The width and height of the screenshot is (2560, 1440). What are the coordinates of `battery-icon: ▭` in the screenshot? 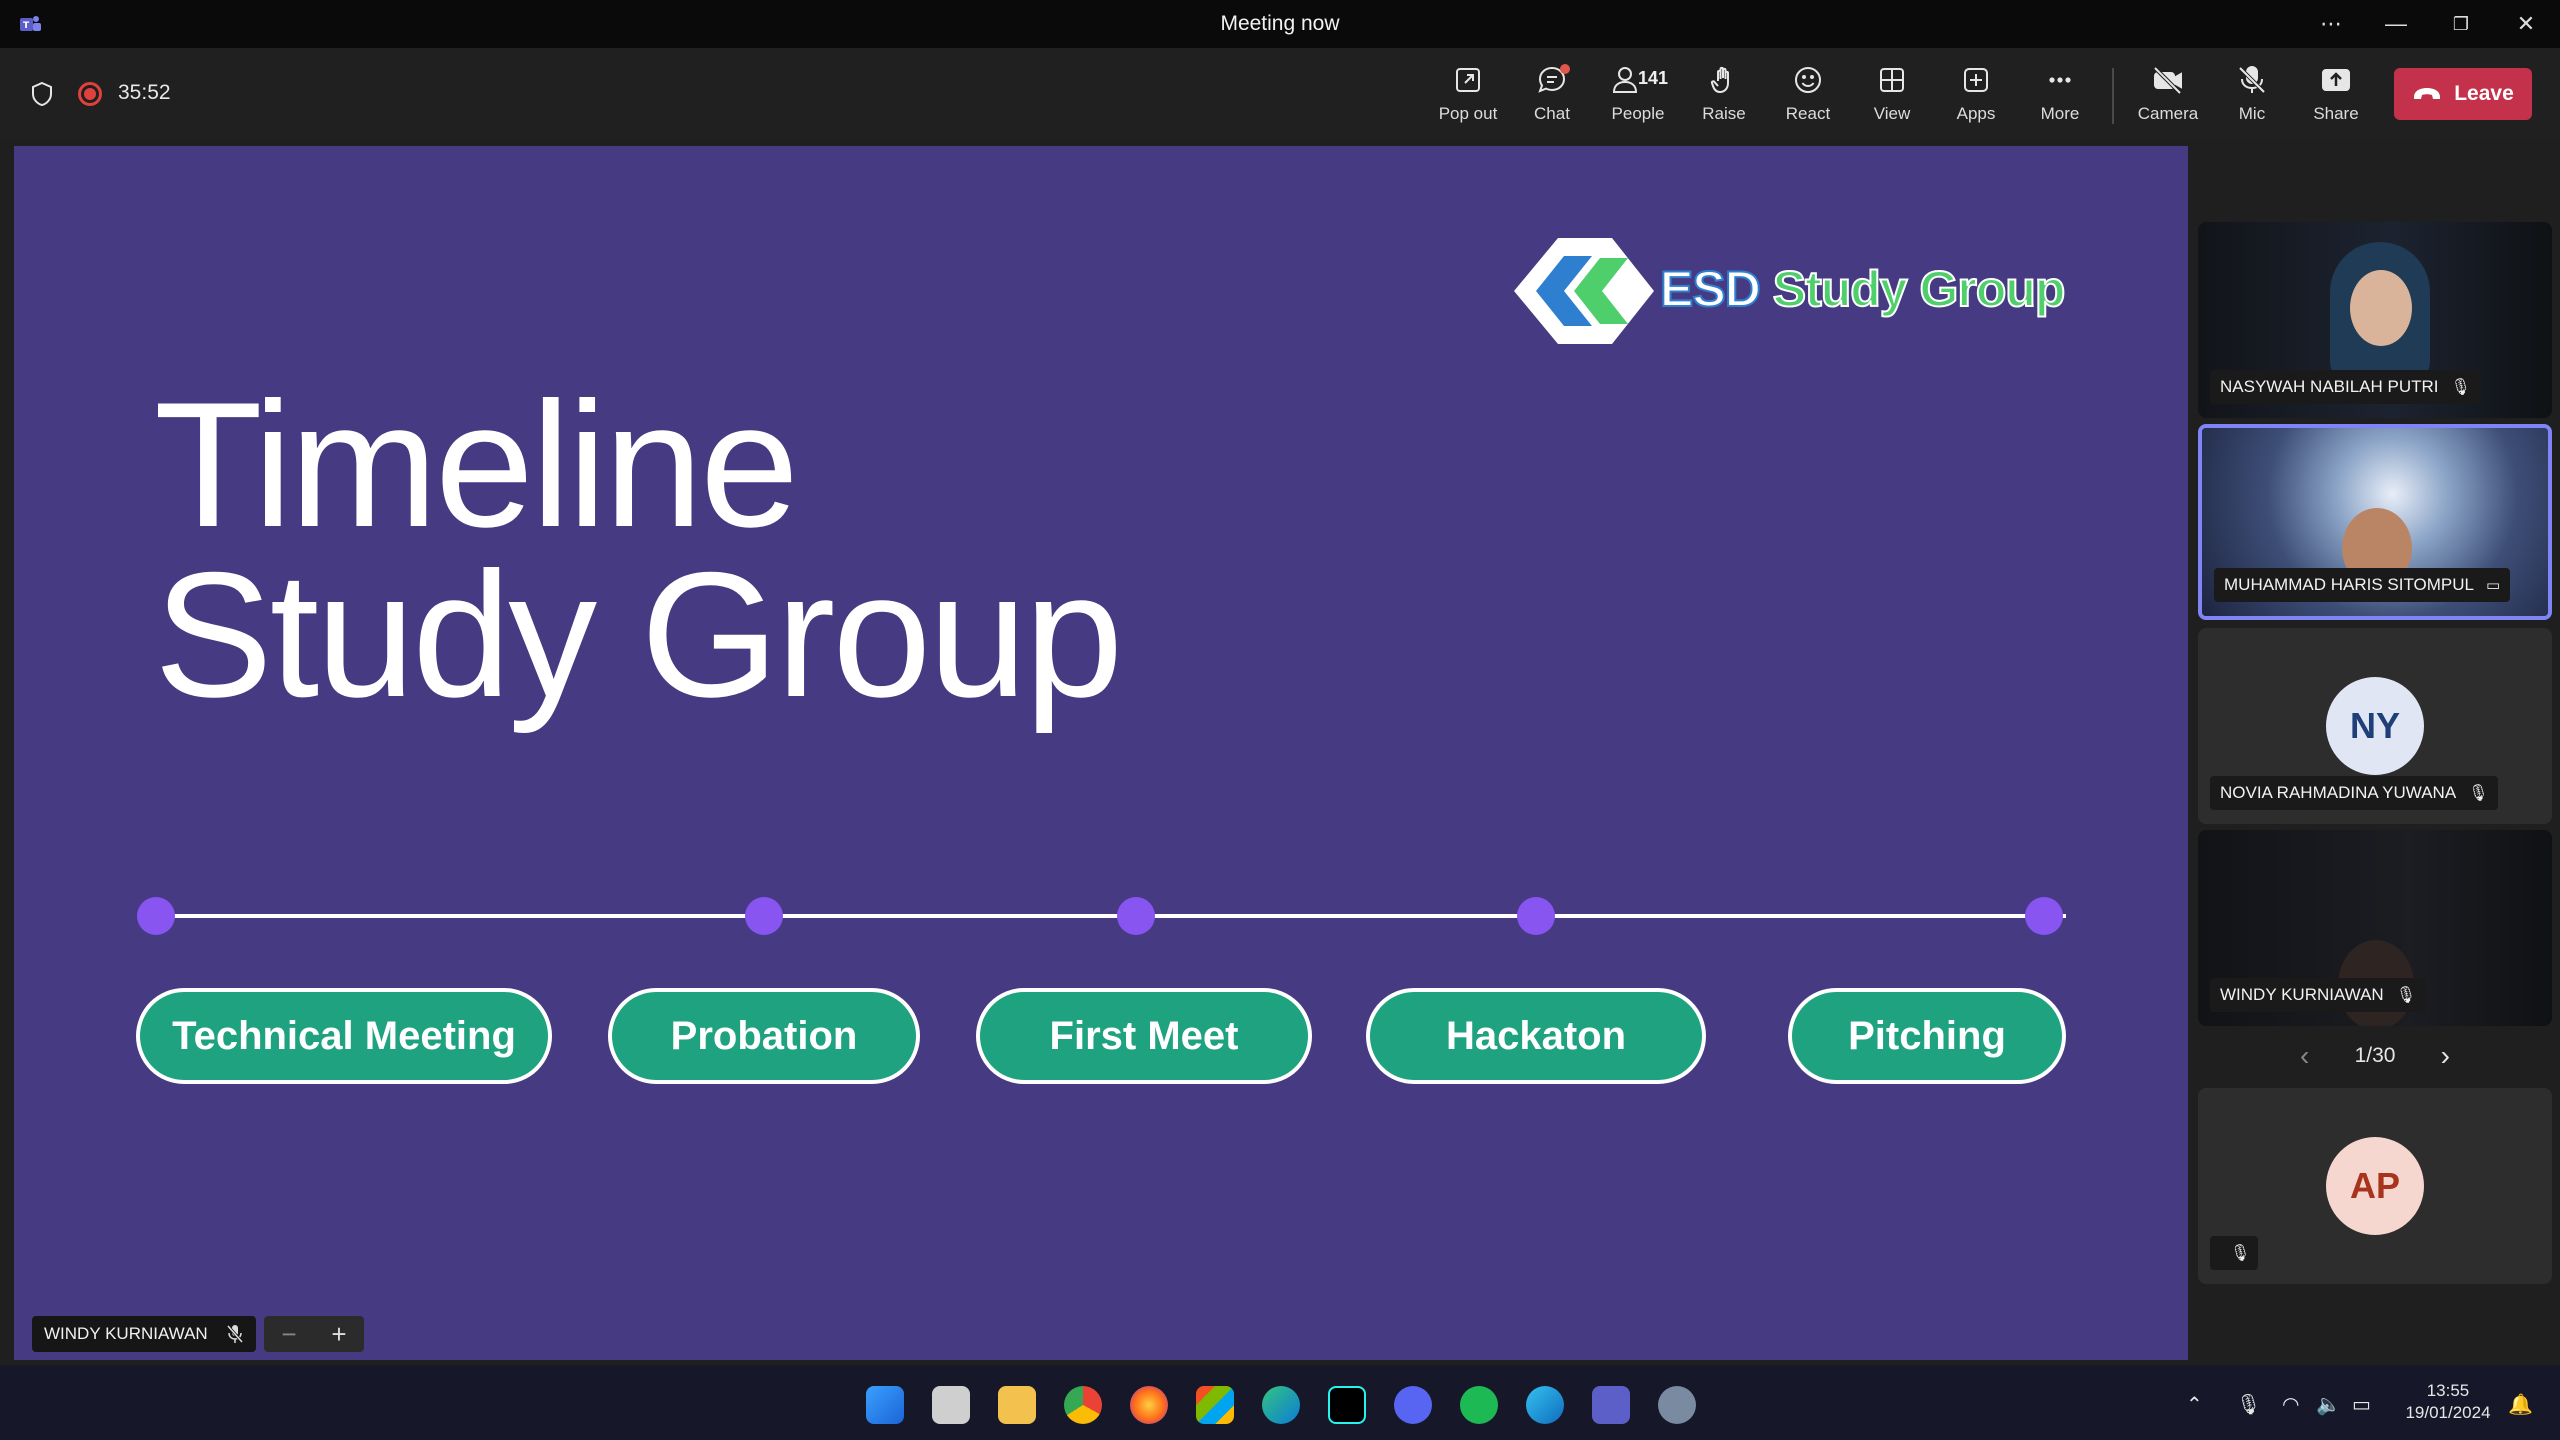 It's located at (2361, 1404).